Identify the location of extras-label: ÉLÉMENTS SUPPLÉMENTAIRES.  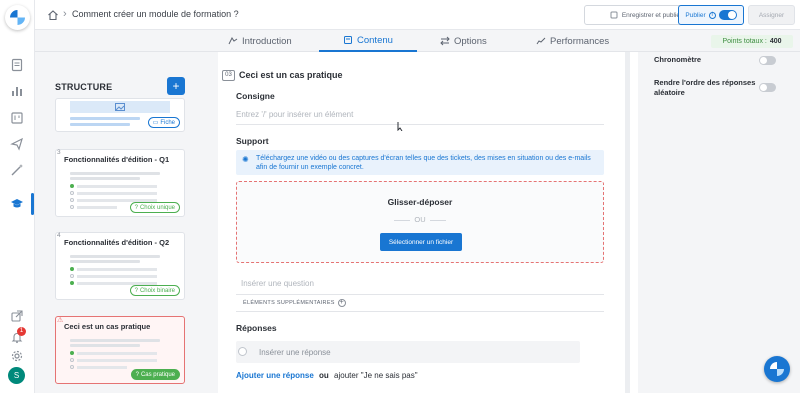
(289, 303).